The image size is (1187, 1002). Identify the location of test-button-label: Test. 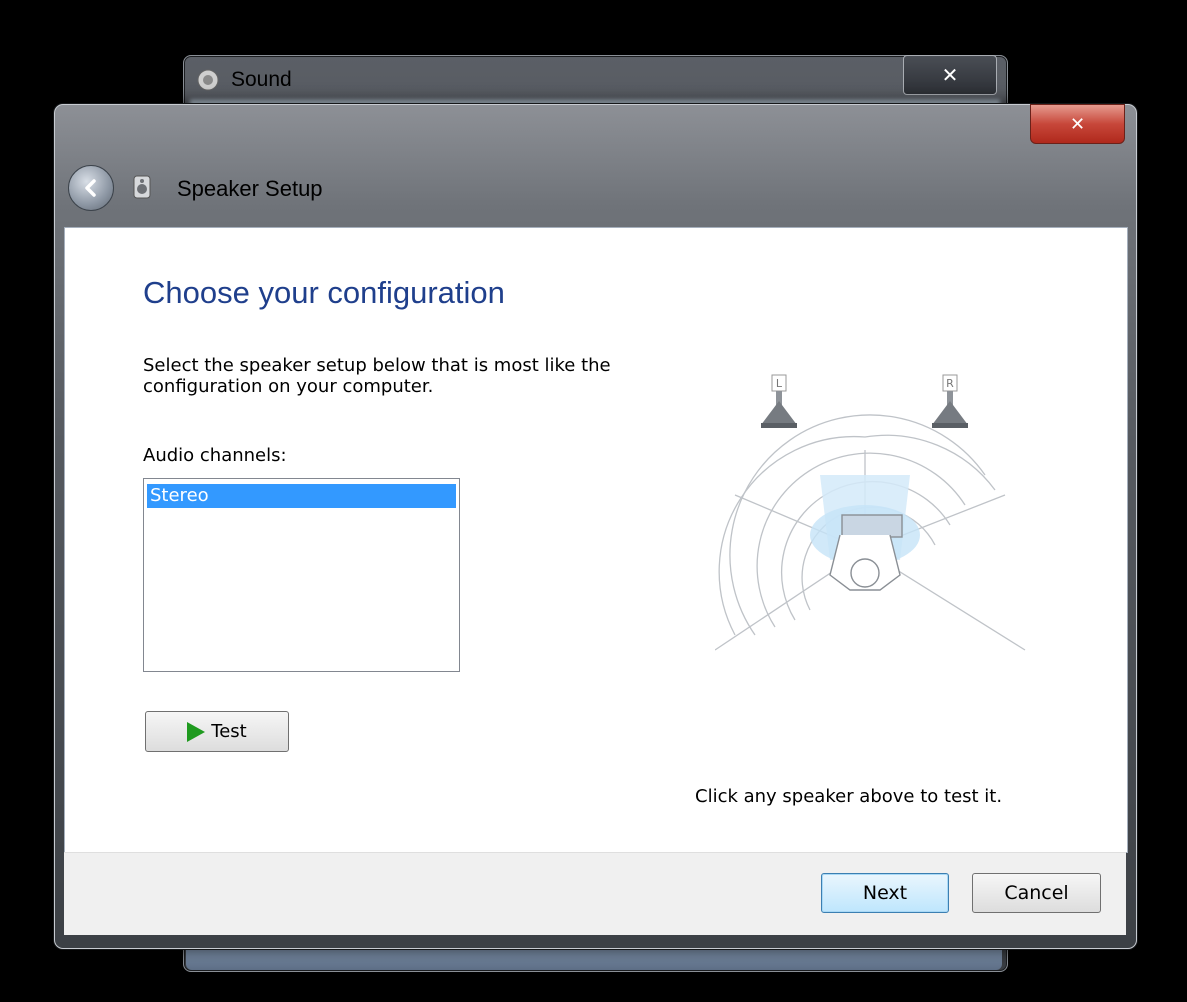
(229, 731).